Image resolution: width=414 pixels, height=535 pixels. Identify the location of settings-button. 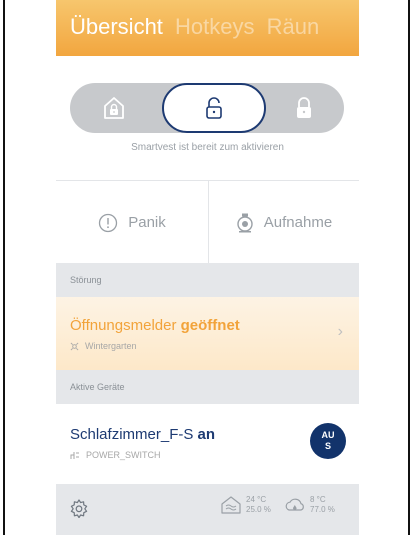
(79, 510).